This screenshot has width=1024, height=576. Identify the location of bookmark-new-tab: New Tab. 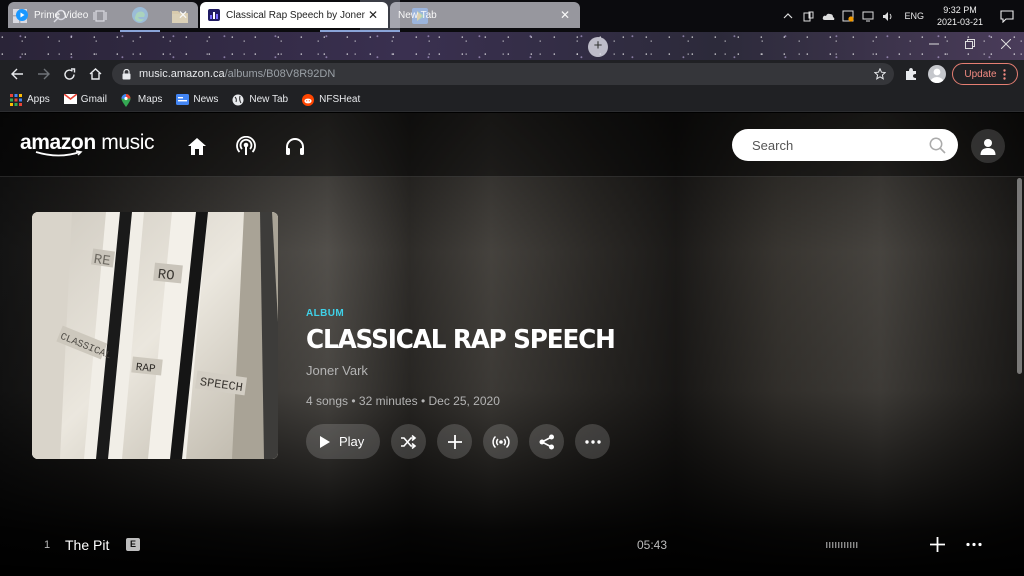
(260, 100).